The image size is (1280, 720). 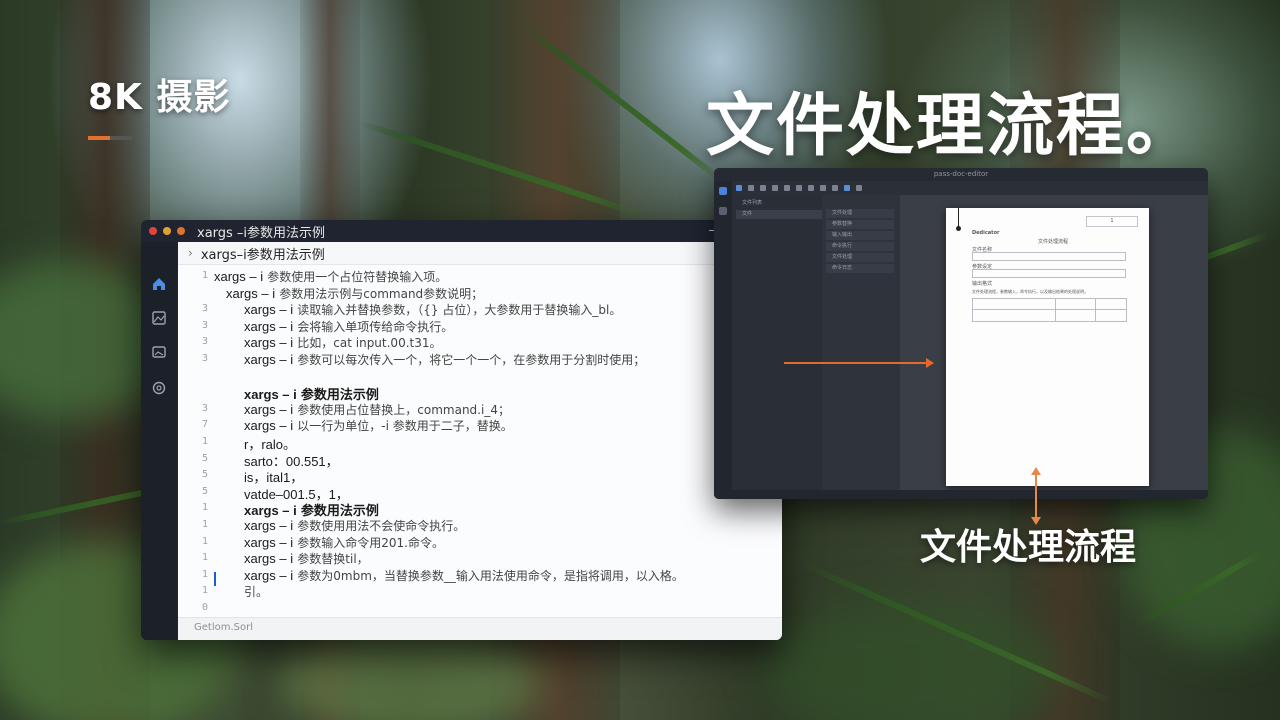 I want to click on code-line: 引。, so click(x=256, y=591).